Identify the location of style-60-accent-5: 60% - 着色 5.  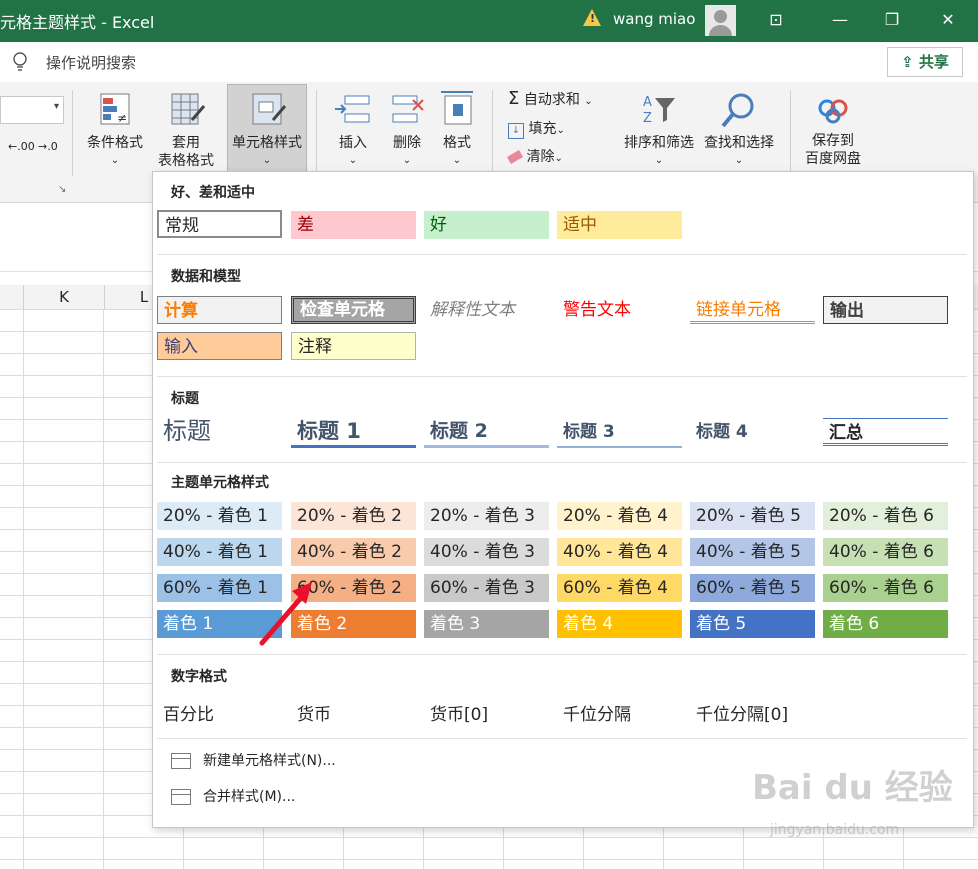
(752, 588).